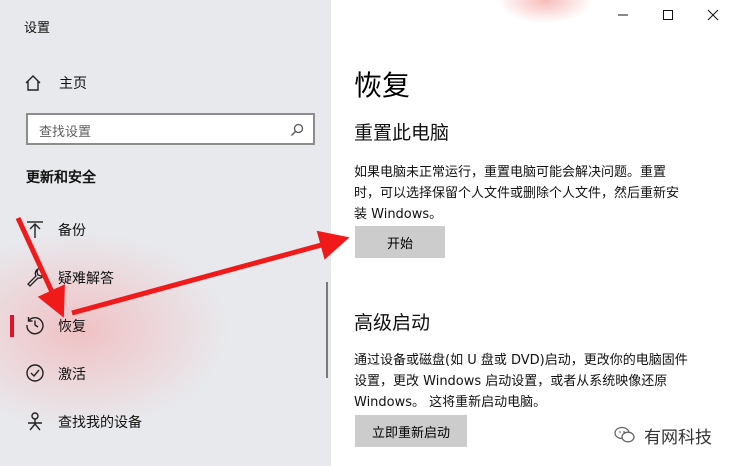 Image resolution: width=742 pixels, height=466 pixels. Describe the element at coordinates (73, 84) in the screenshot. I see `sidebar-item-home-label: 主页` at that location.